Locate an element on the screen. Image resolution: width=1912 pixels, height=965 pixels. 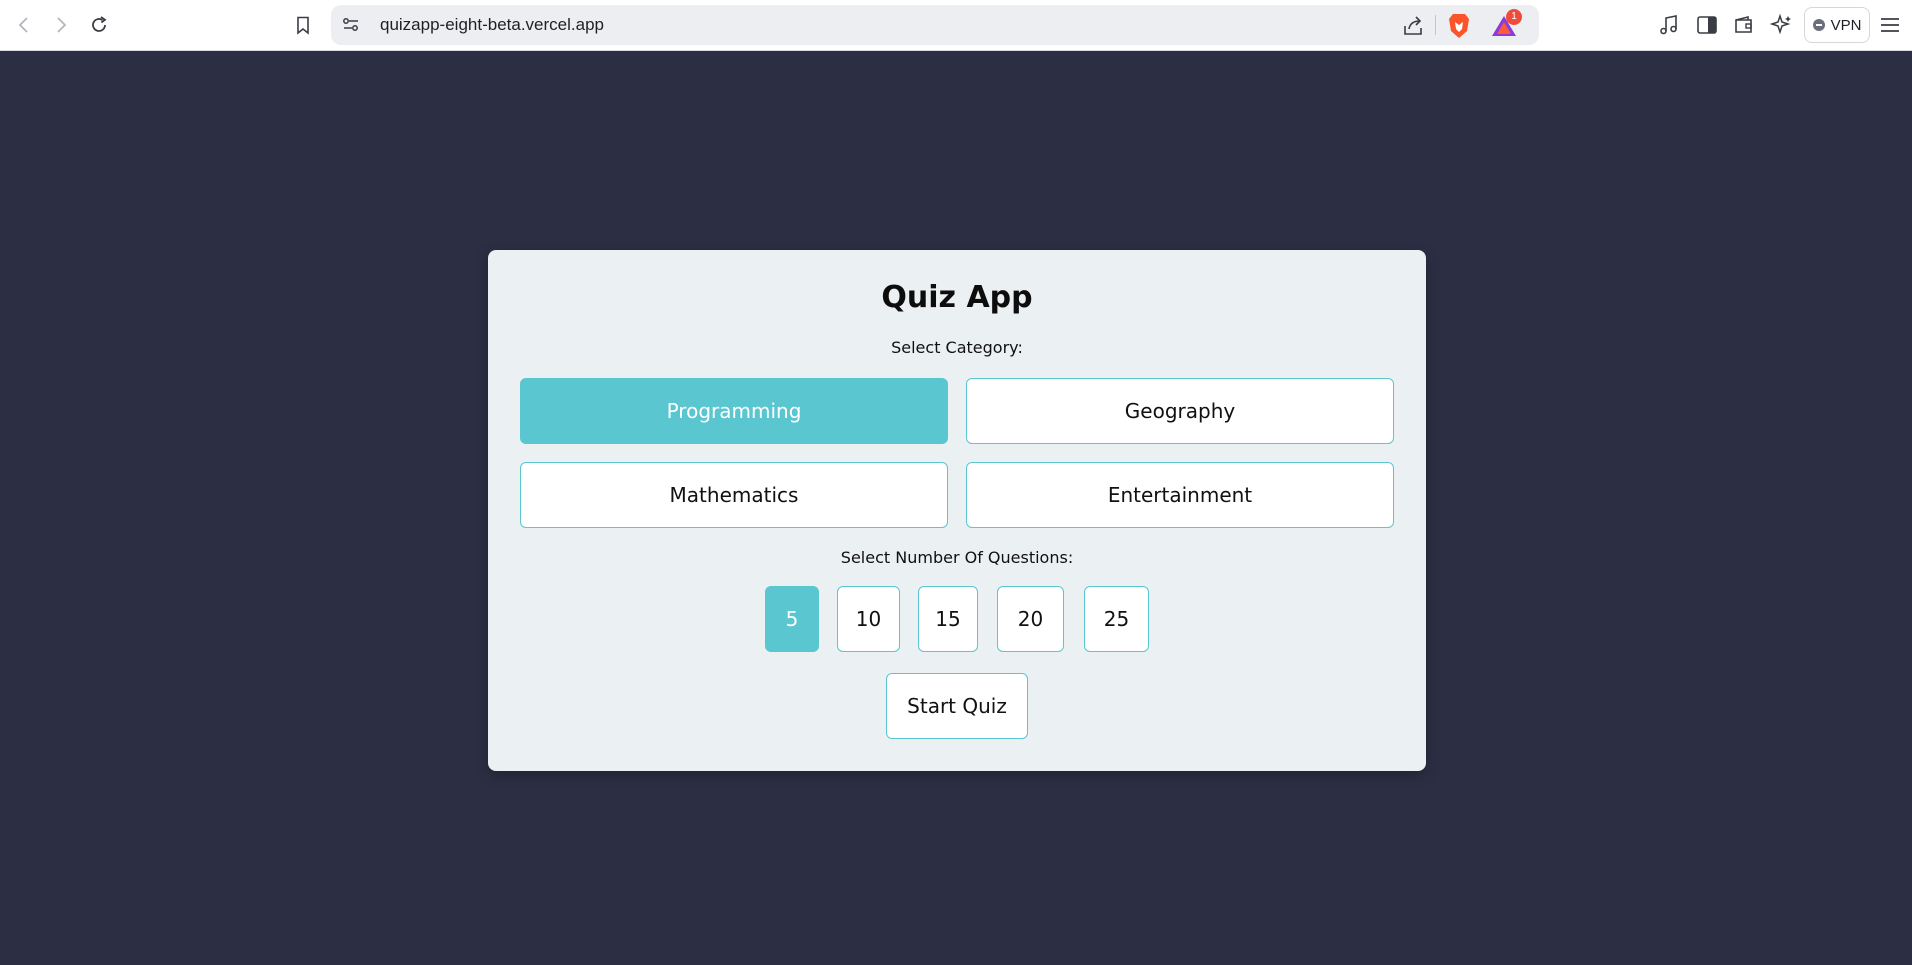
leo-ai-icon is located at coordinates (1782, 25).